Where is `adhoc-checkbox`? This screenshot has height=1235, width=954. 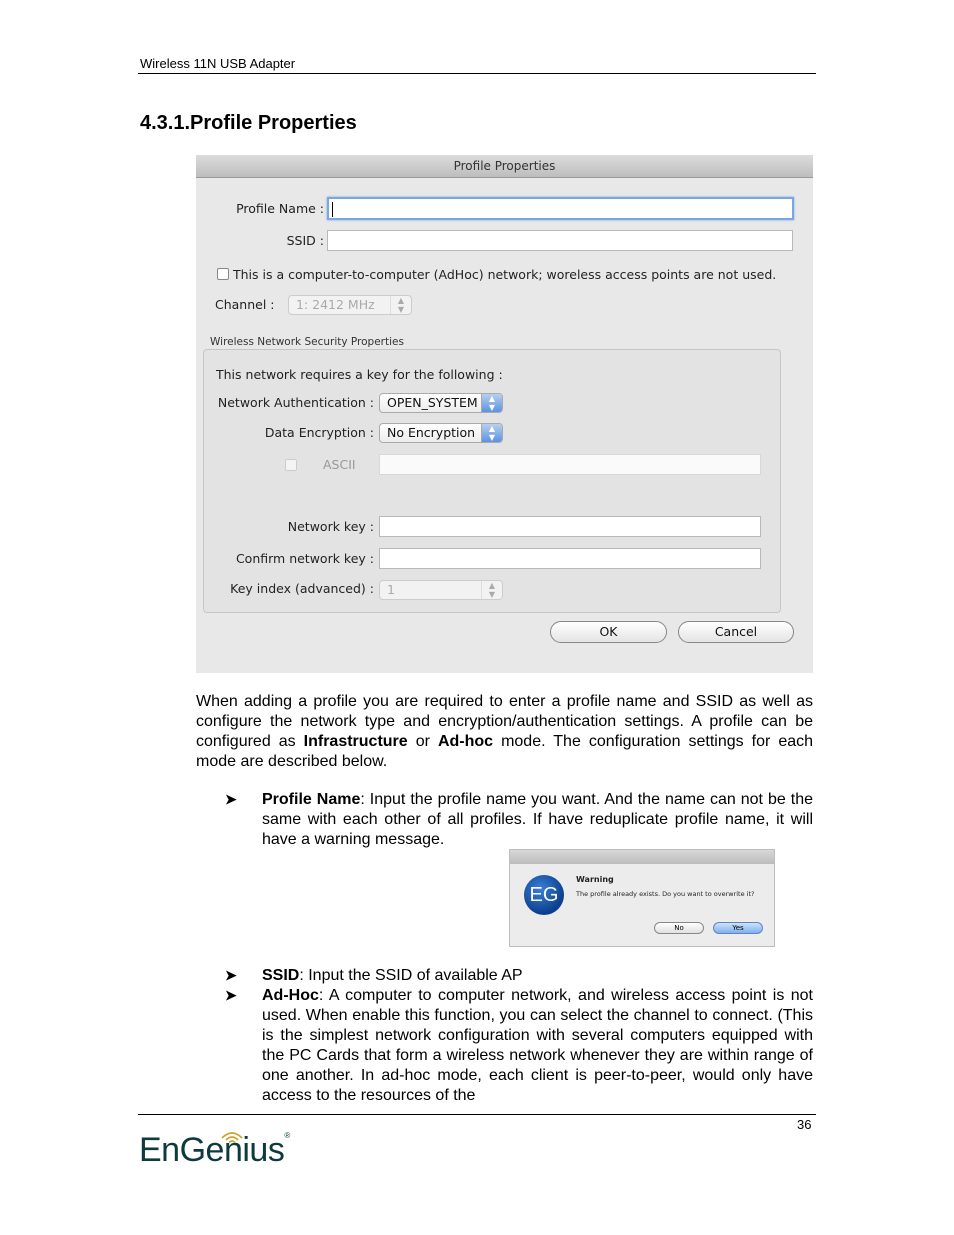 adhoc-checkbox is located at coordinates (223, 274).